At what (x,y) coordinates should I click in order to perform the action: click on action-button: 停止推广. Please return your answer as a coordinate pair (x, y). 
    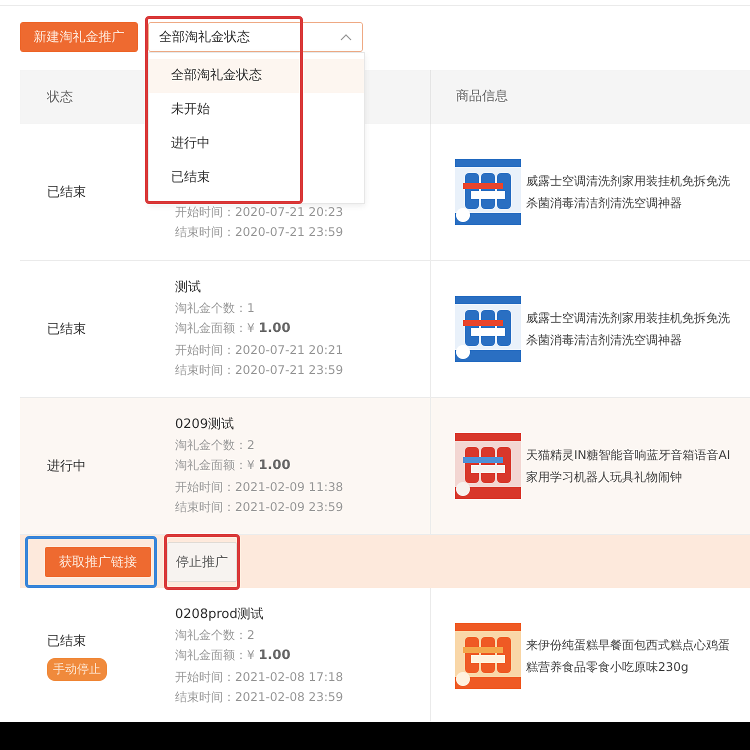
    Looking at the image, I should click on (202, 562).